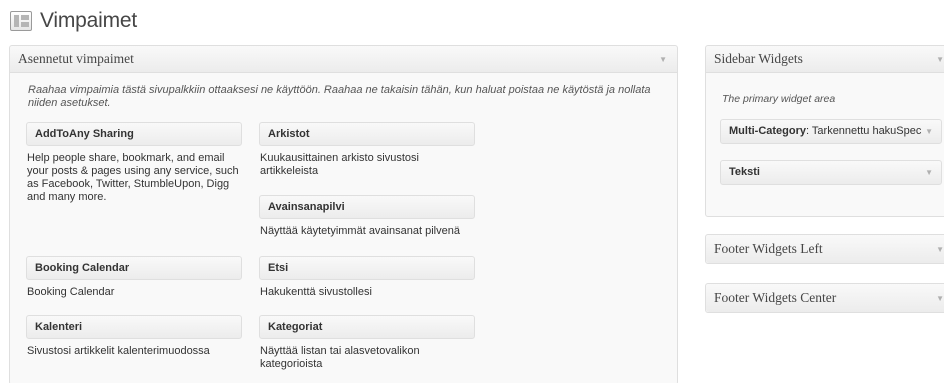 This screenshot has width=944, height=383. What do you see at coordinates (118, 351) in the screenshot?
I see `widget-description: Sivustosi artikkelit kalenterimuodossa` at bounding box center [118, 351].